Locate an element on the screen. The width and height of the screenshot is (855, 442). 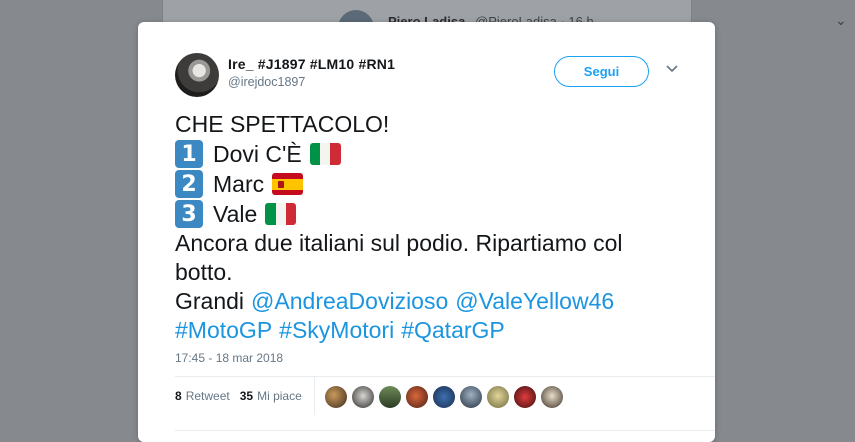
greeting-text: Grandi is located at coordinates (210, 301).